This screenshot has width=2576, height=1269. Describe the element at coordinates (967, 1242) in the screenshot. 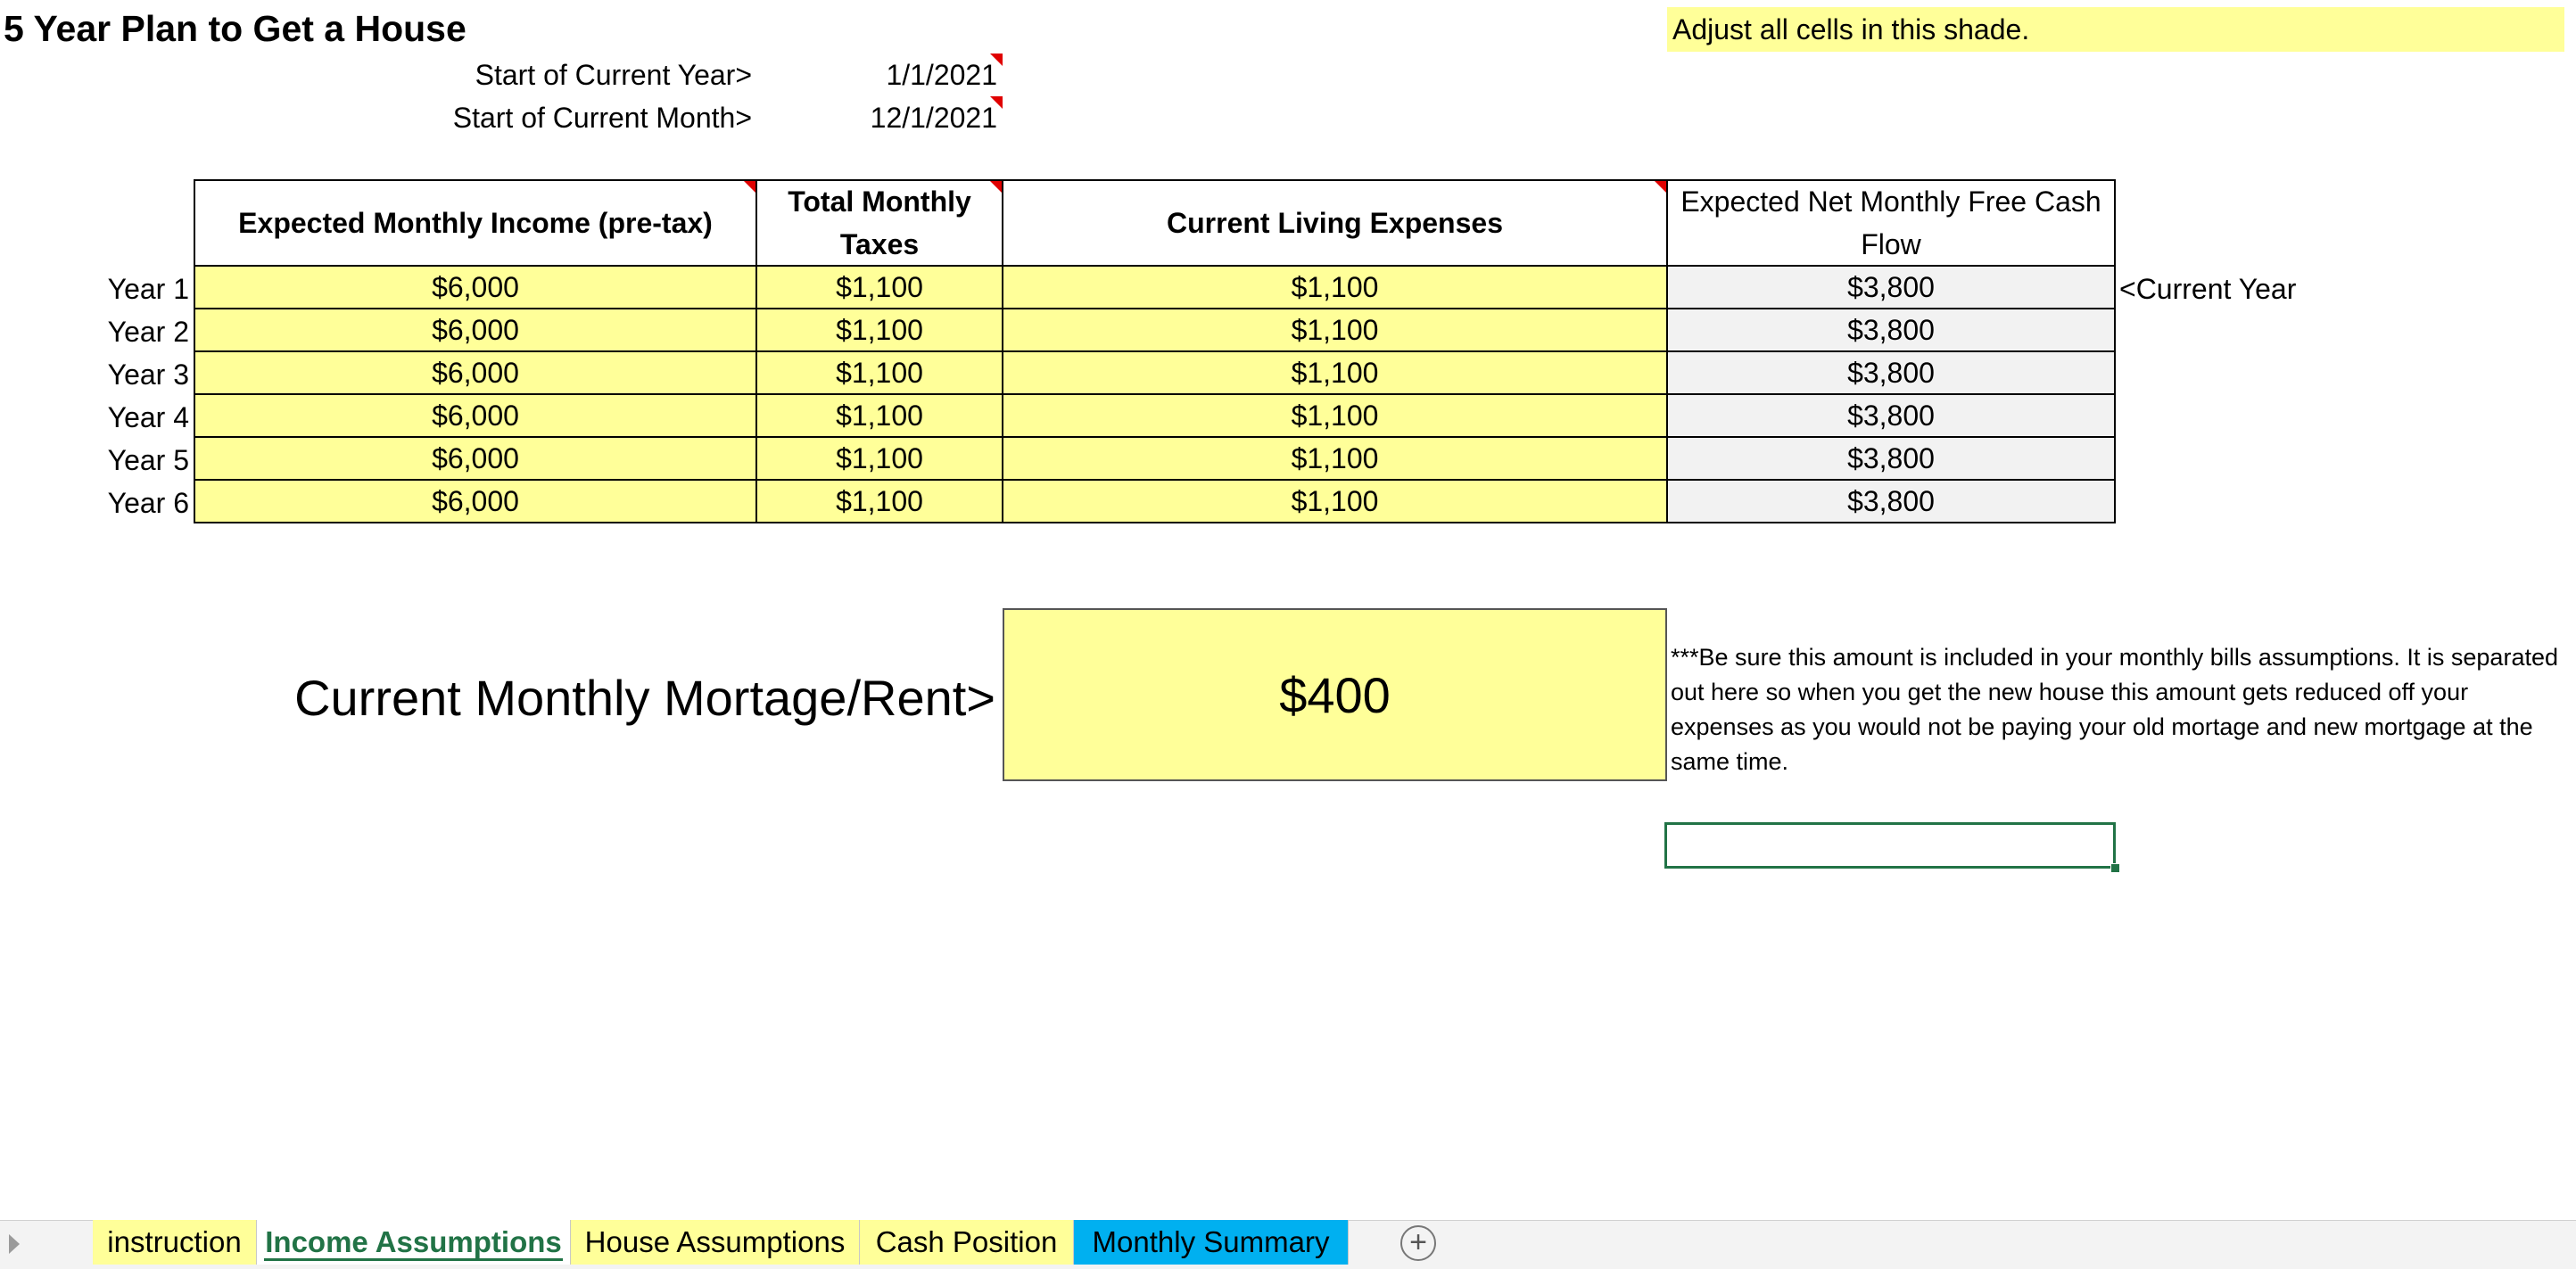

I see `tab-cash-position: Cash Position` at that location.